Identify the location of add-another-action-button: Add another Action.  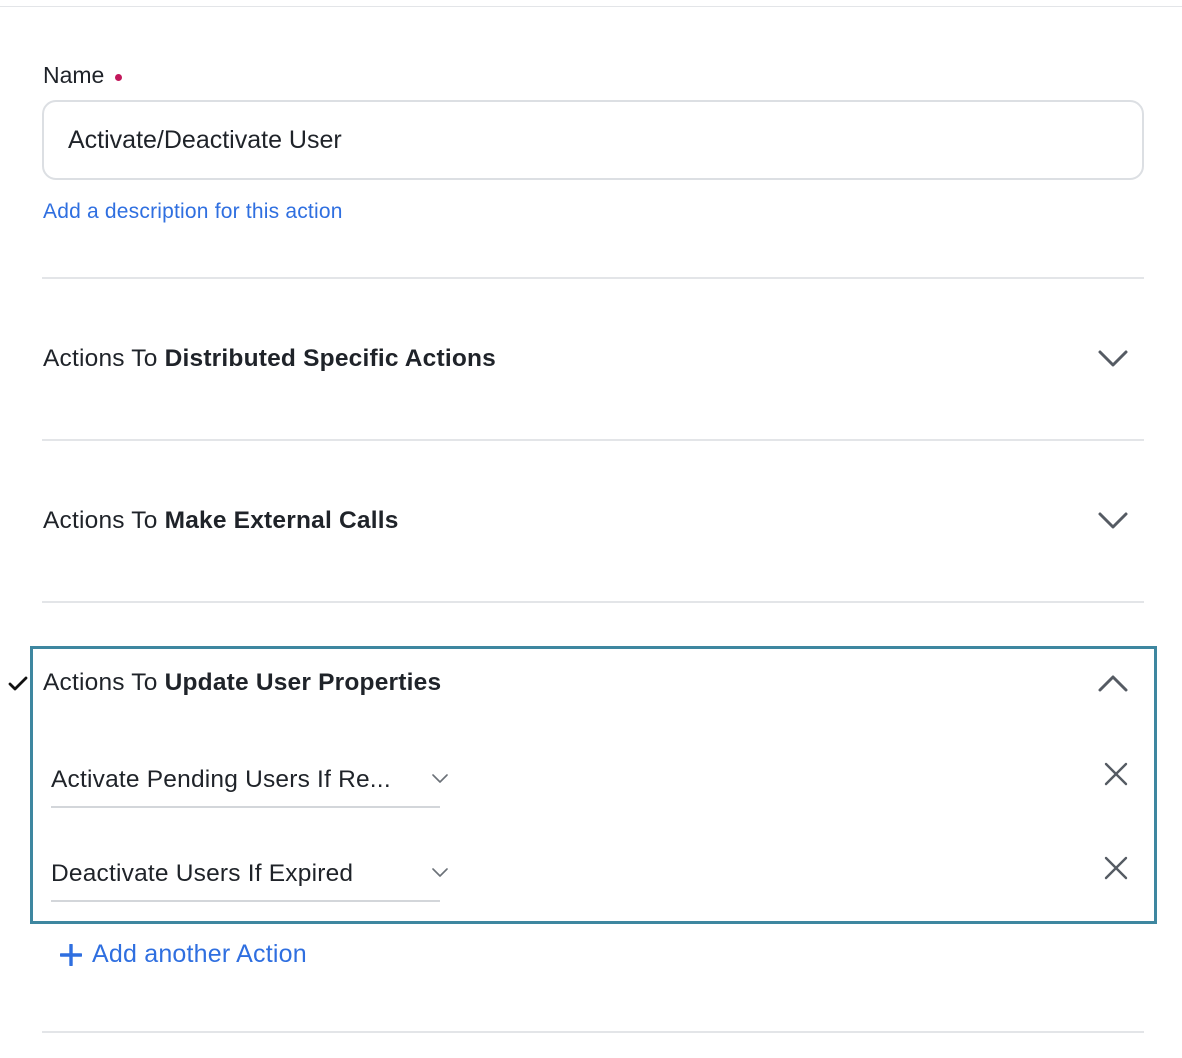
(183, 954).